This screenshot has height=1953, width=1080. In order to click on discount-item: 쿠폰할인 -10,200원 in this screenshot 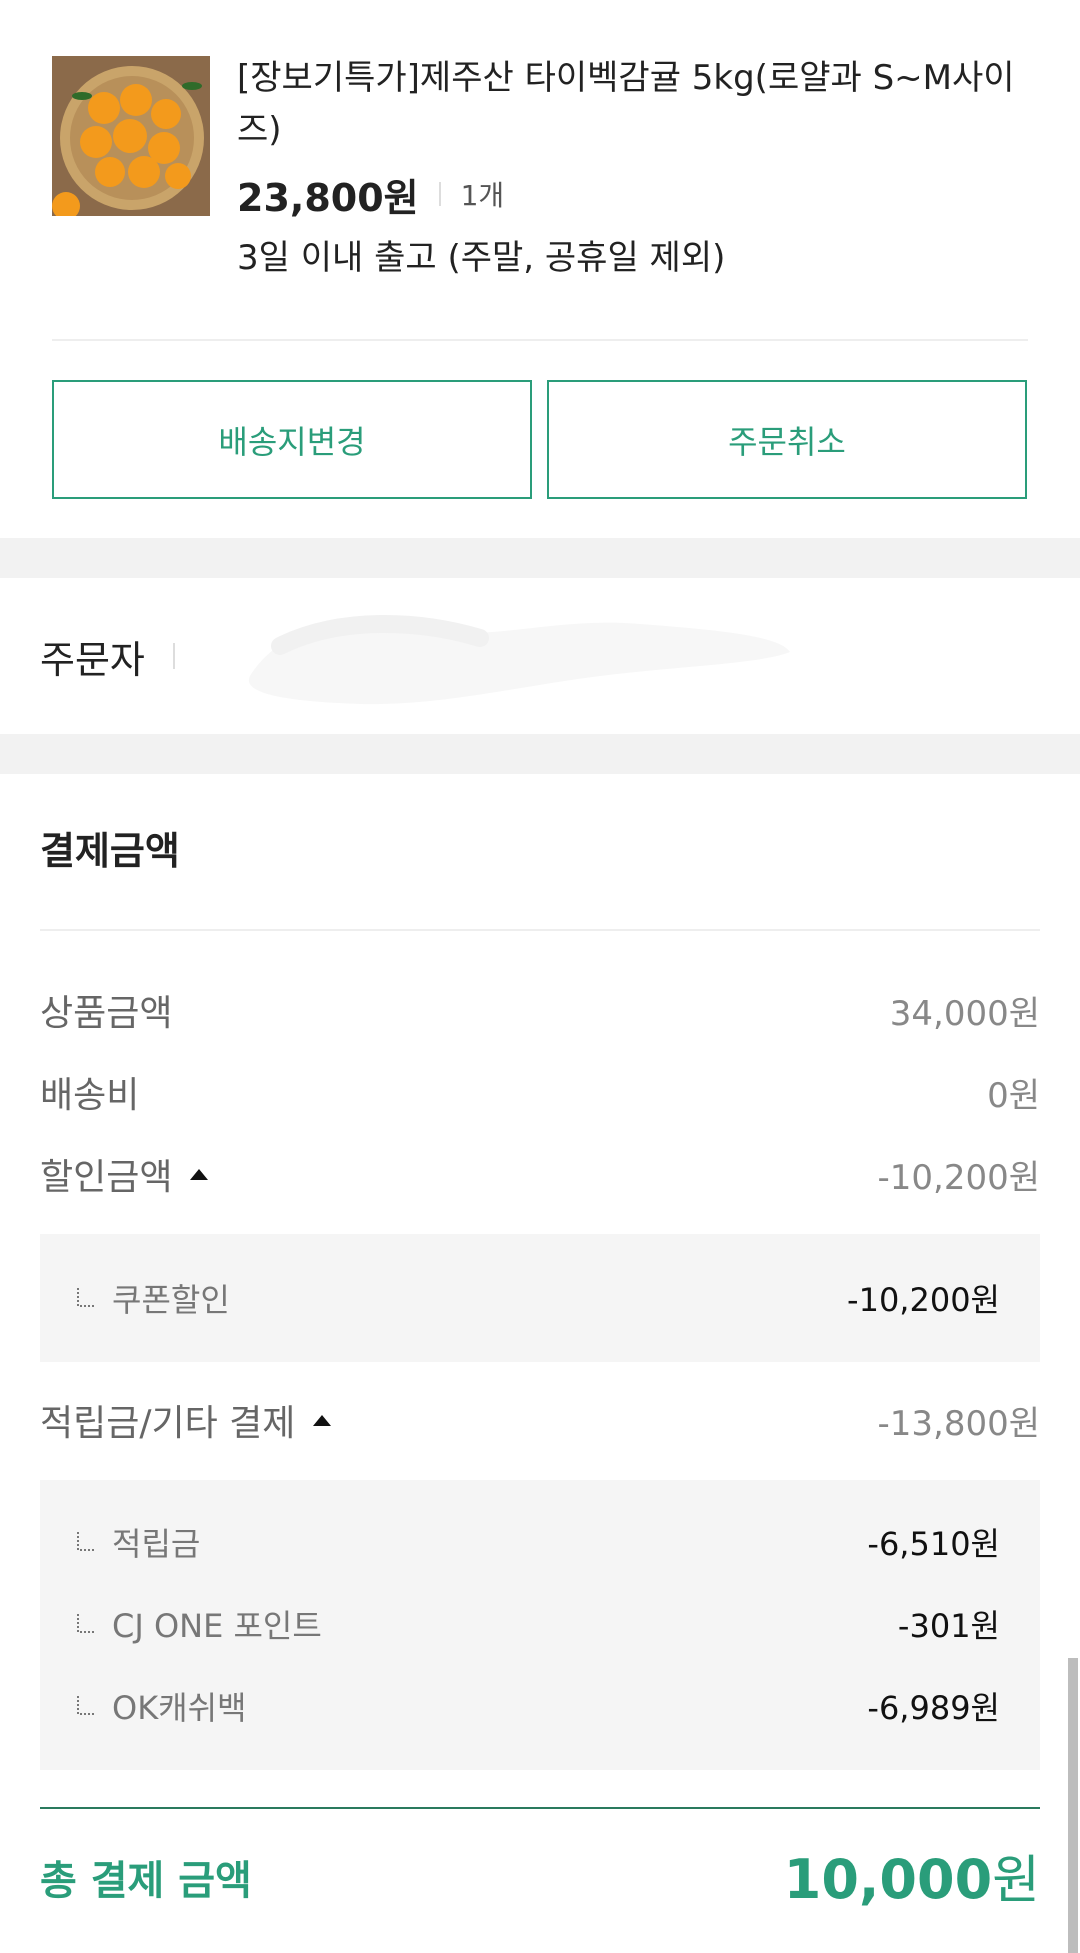, I will do `click(540, 1298)`.